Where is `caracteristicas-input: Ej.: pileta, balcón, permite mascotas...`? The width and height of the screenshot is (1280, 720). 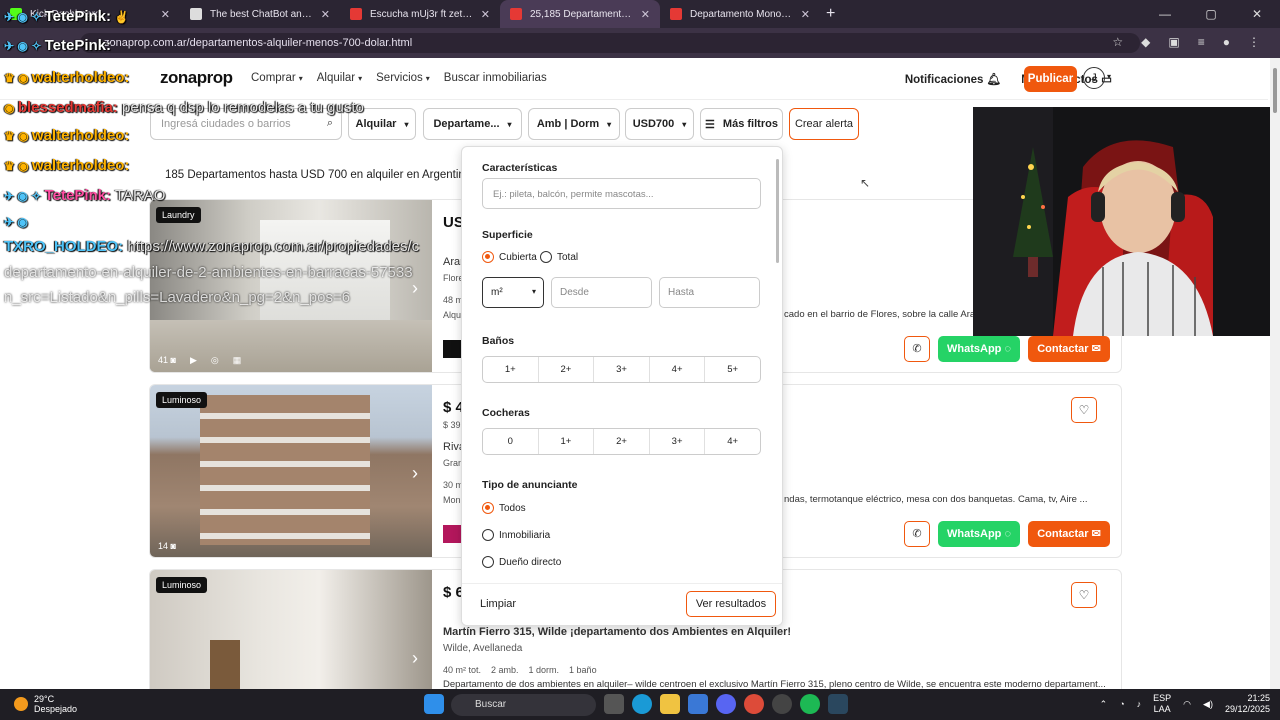 caracteristicas-input: Ej.: pileta, balcón, permite mascotas... is located at coordinates (621, 193).